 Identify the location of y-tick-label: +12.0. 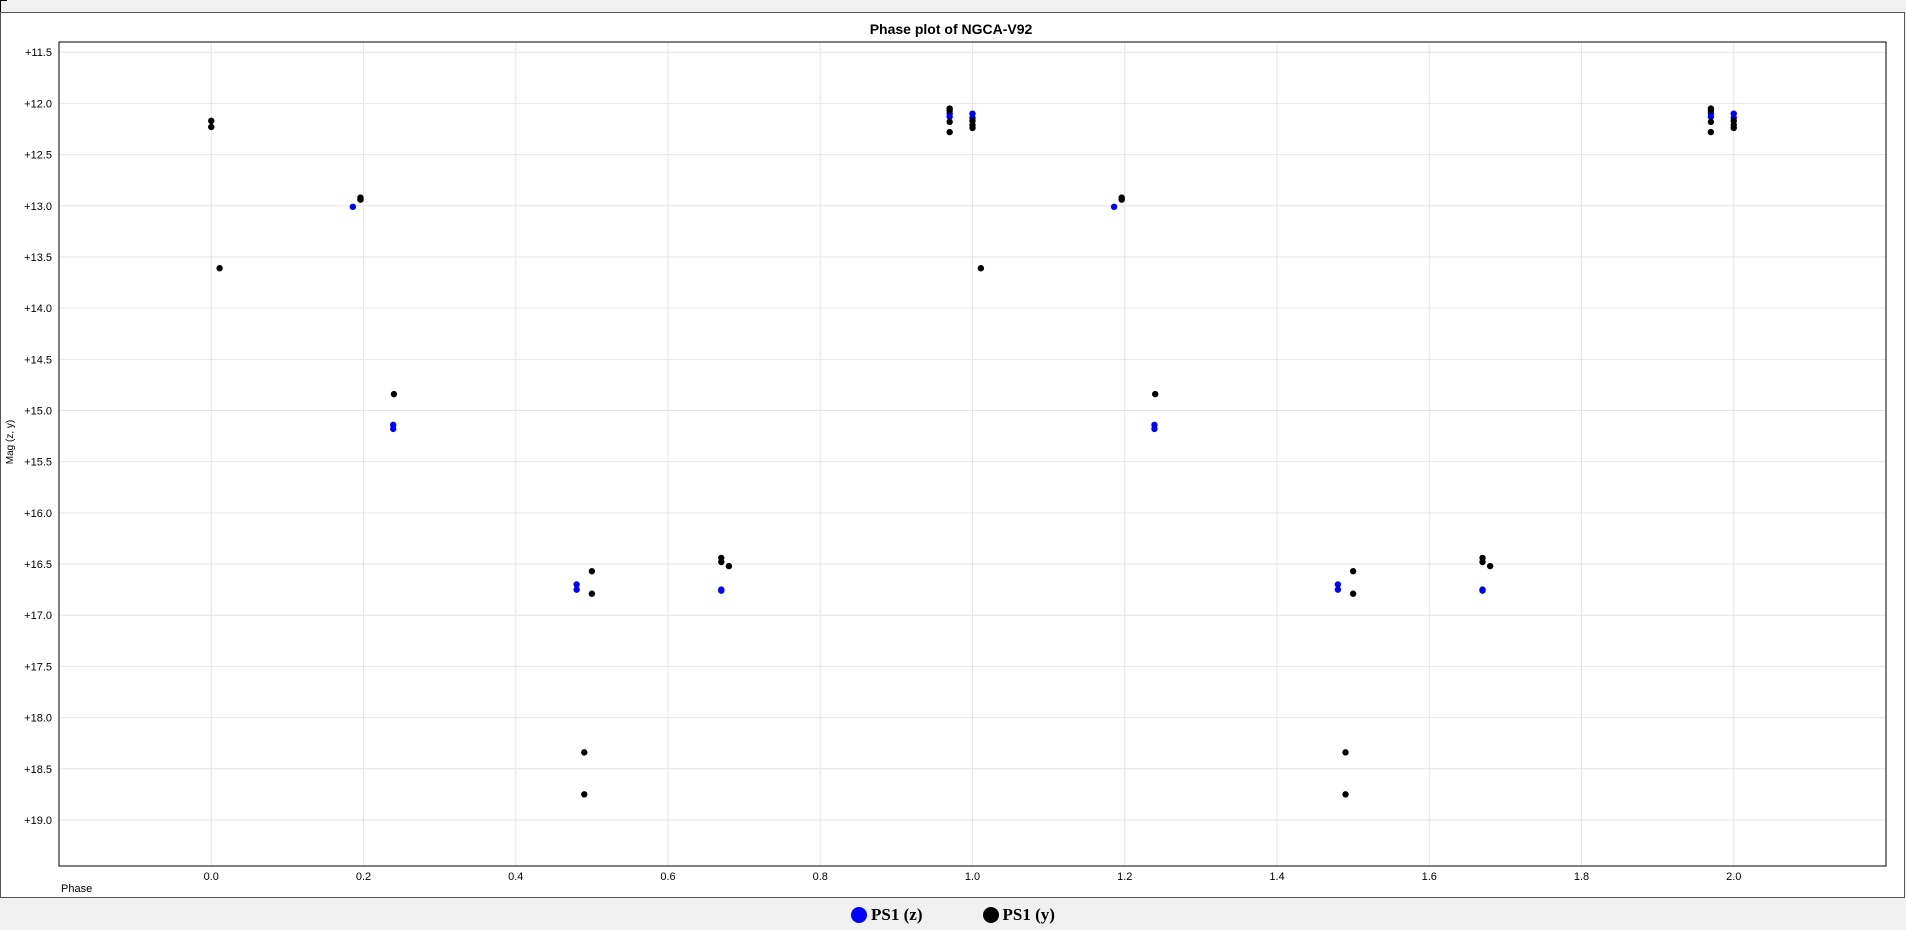
(38, 104).